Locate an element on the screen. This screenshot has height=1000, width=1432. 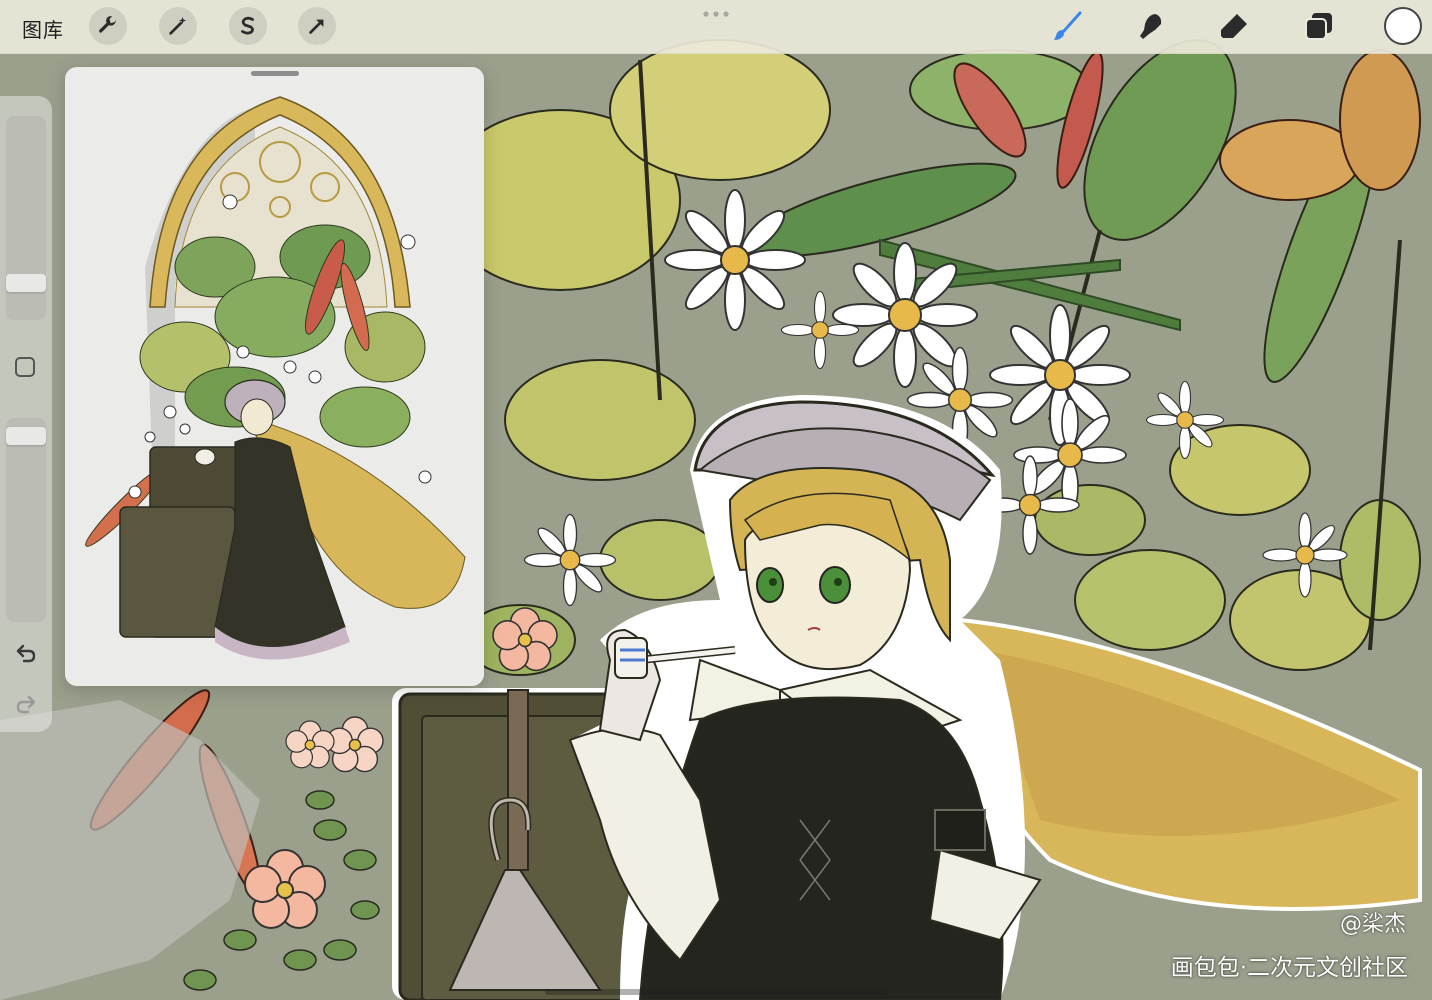
selection-s-icon is located at coordinates (247, 25).